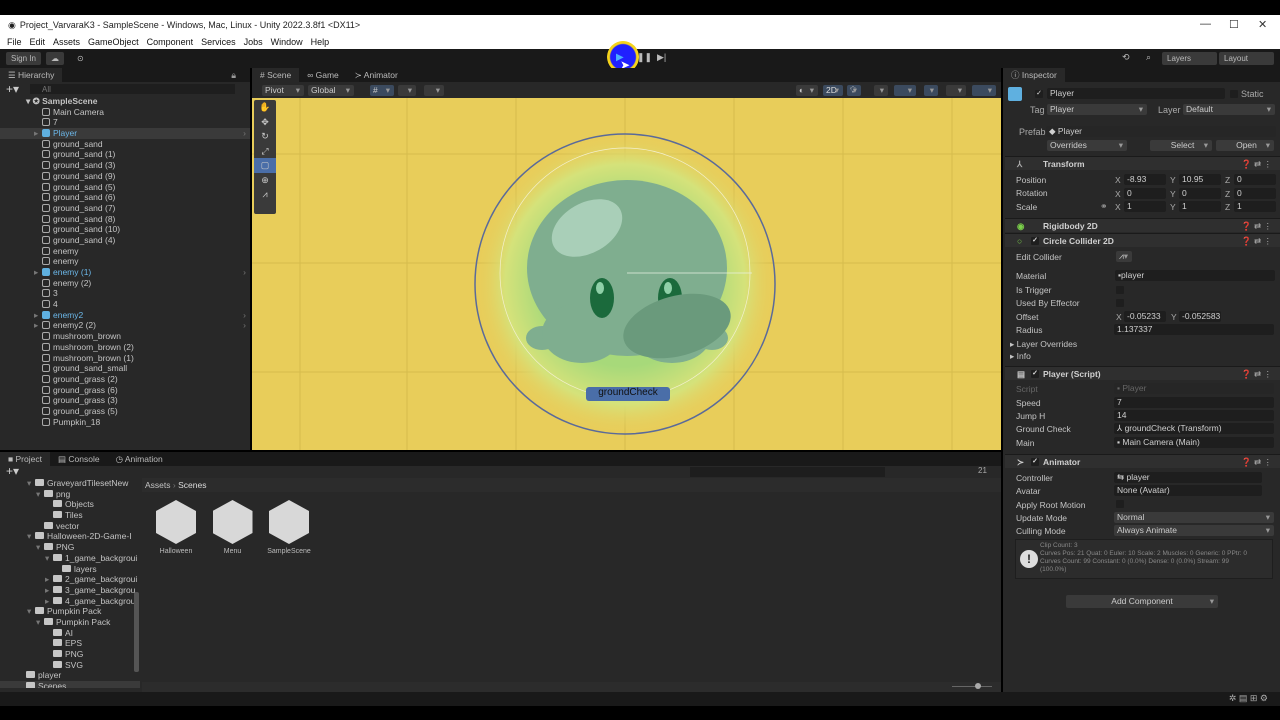 This screenshot has width=1280, height=720. I want to click on tab-hierarchy: ☰ Hierarchy, so click(31, 75).